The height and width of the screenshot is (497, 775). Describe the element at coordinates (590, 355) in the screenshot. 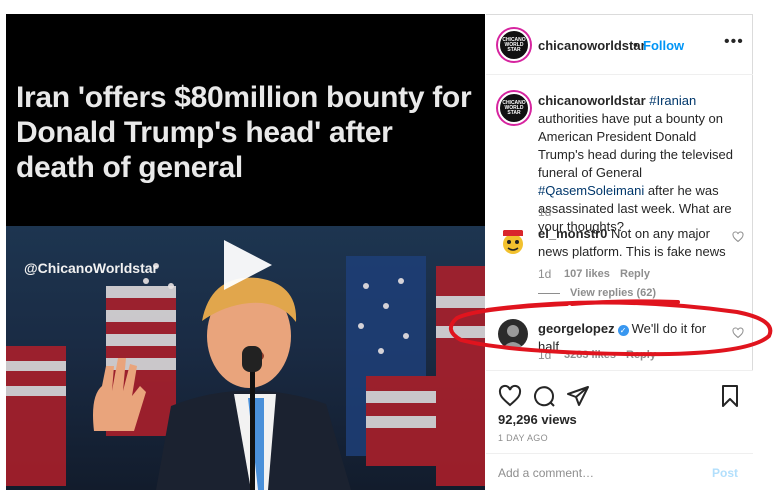

I see `comment-likes: 3283 likes` at that location.